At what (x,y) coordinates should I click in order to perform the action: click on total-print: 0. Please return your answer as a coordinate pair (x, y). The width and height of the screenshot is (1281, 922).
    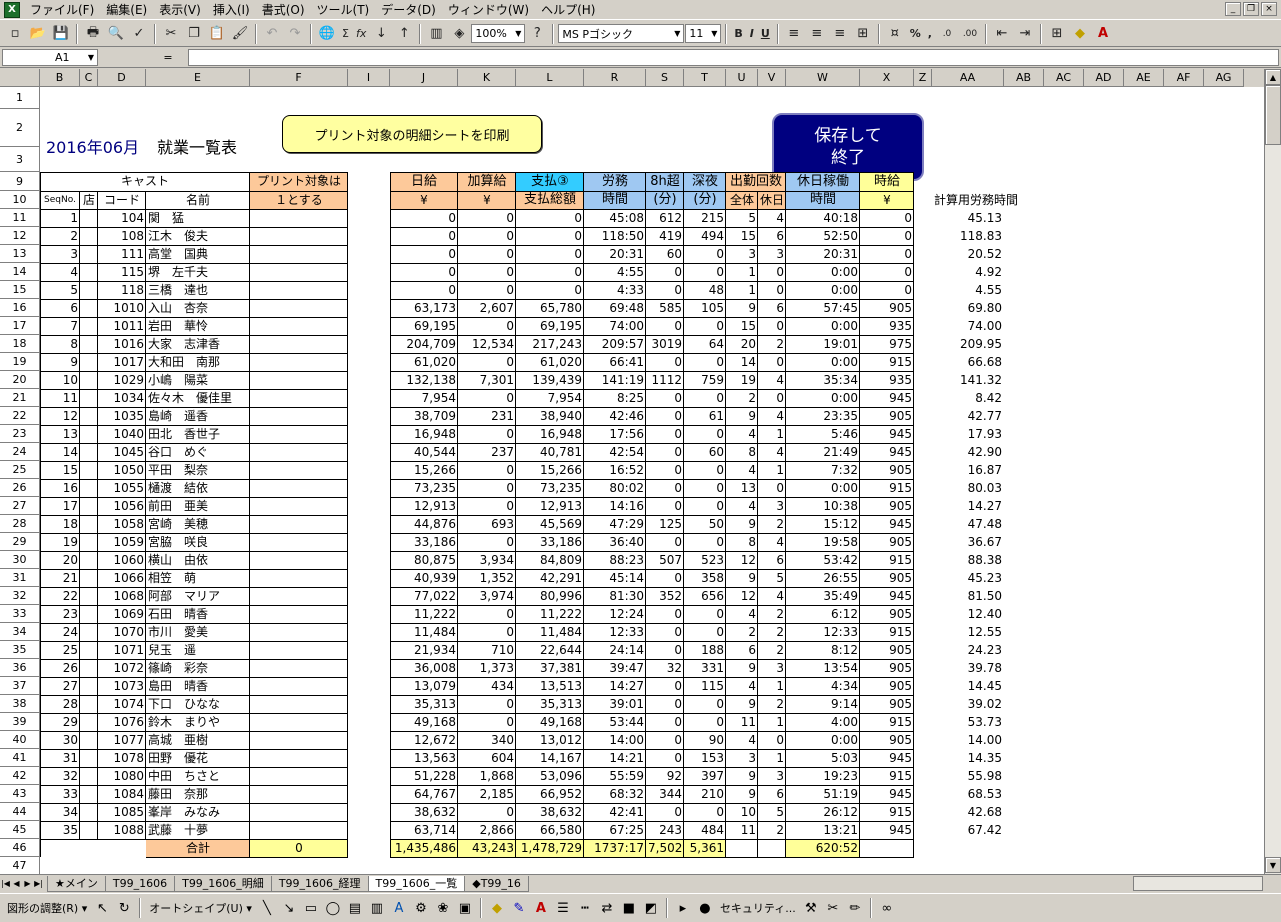
    Looking at the image, I should click on (299, 848).